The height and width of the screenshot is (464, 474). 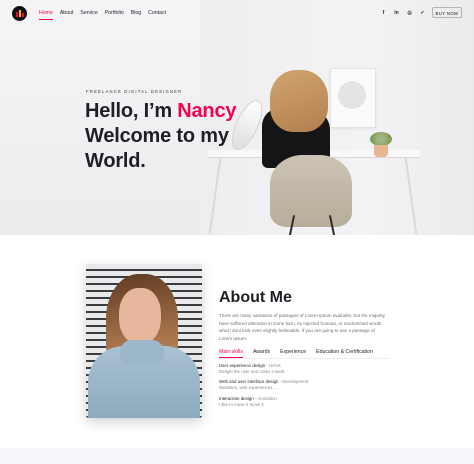 I want to click on skill-name: User experience design, so click(x=242, y=365).